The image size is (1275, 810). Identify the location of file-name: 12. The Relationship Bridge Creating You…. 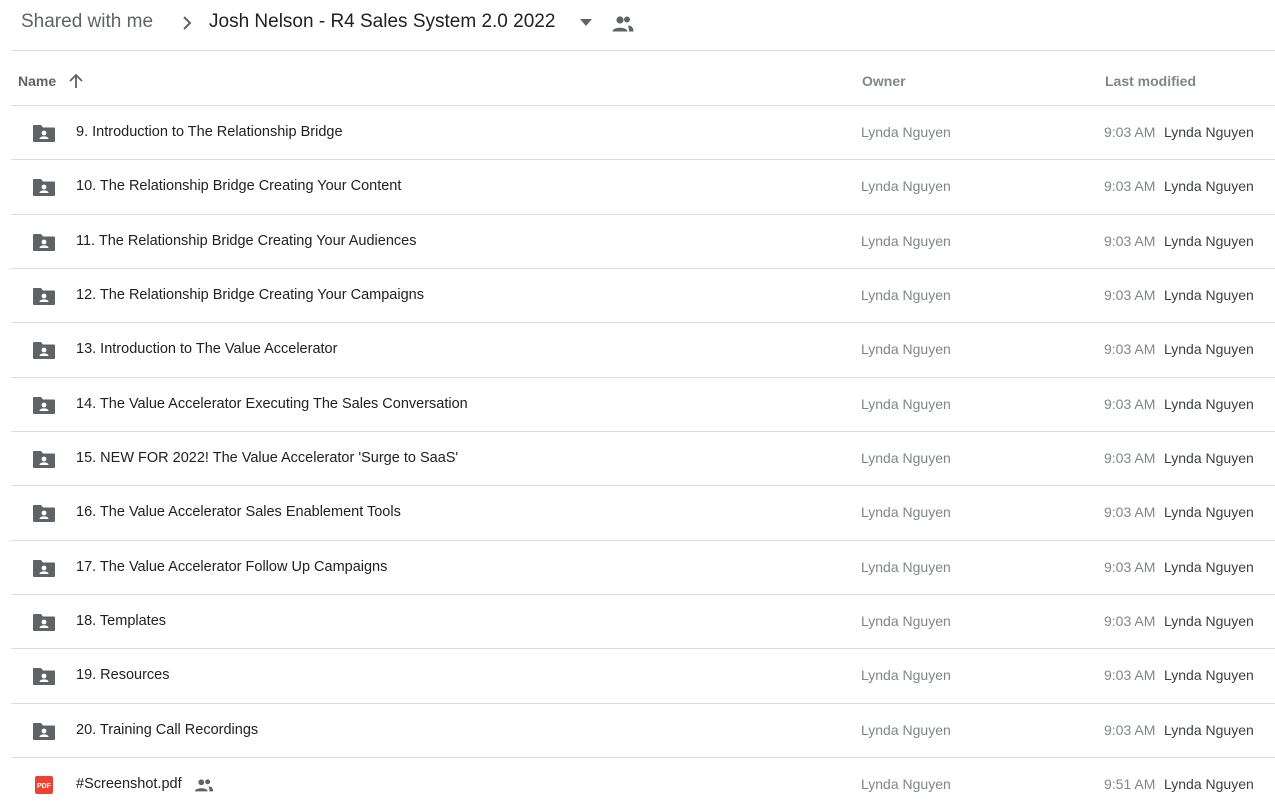
(250, 295).